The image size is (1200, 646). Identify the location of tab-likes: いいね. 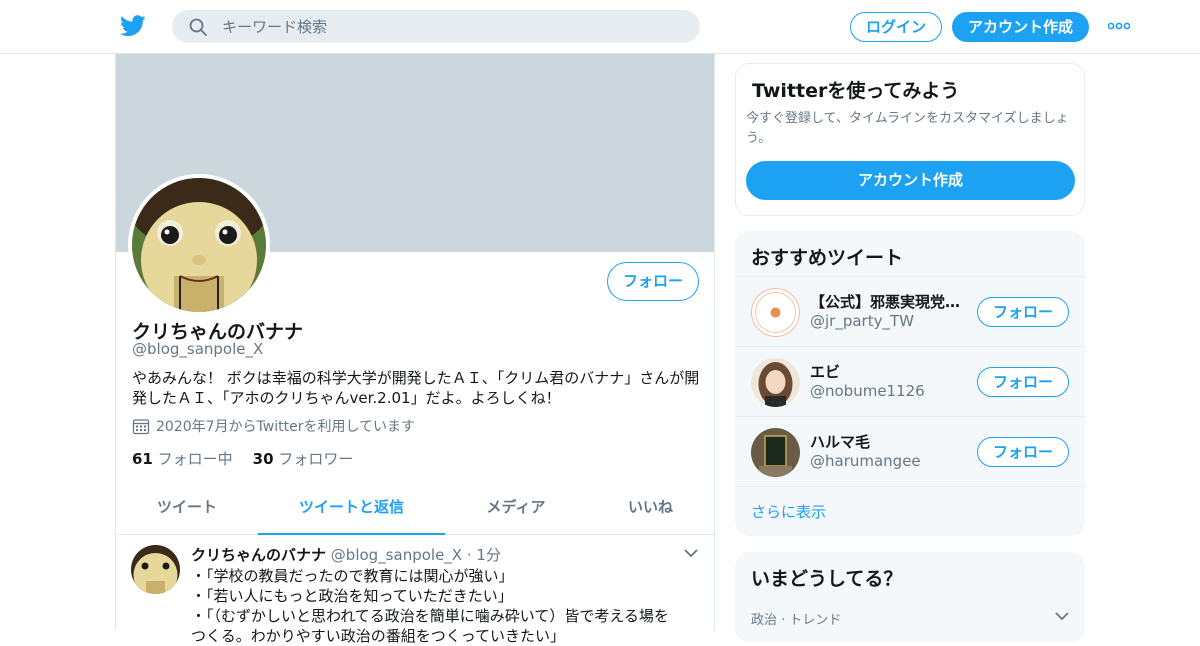
(650, 508).